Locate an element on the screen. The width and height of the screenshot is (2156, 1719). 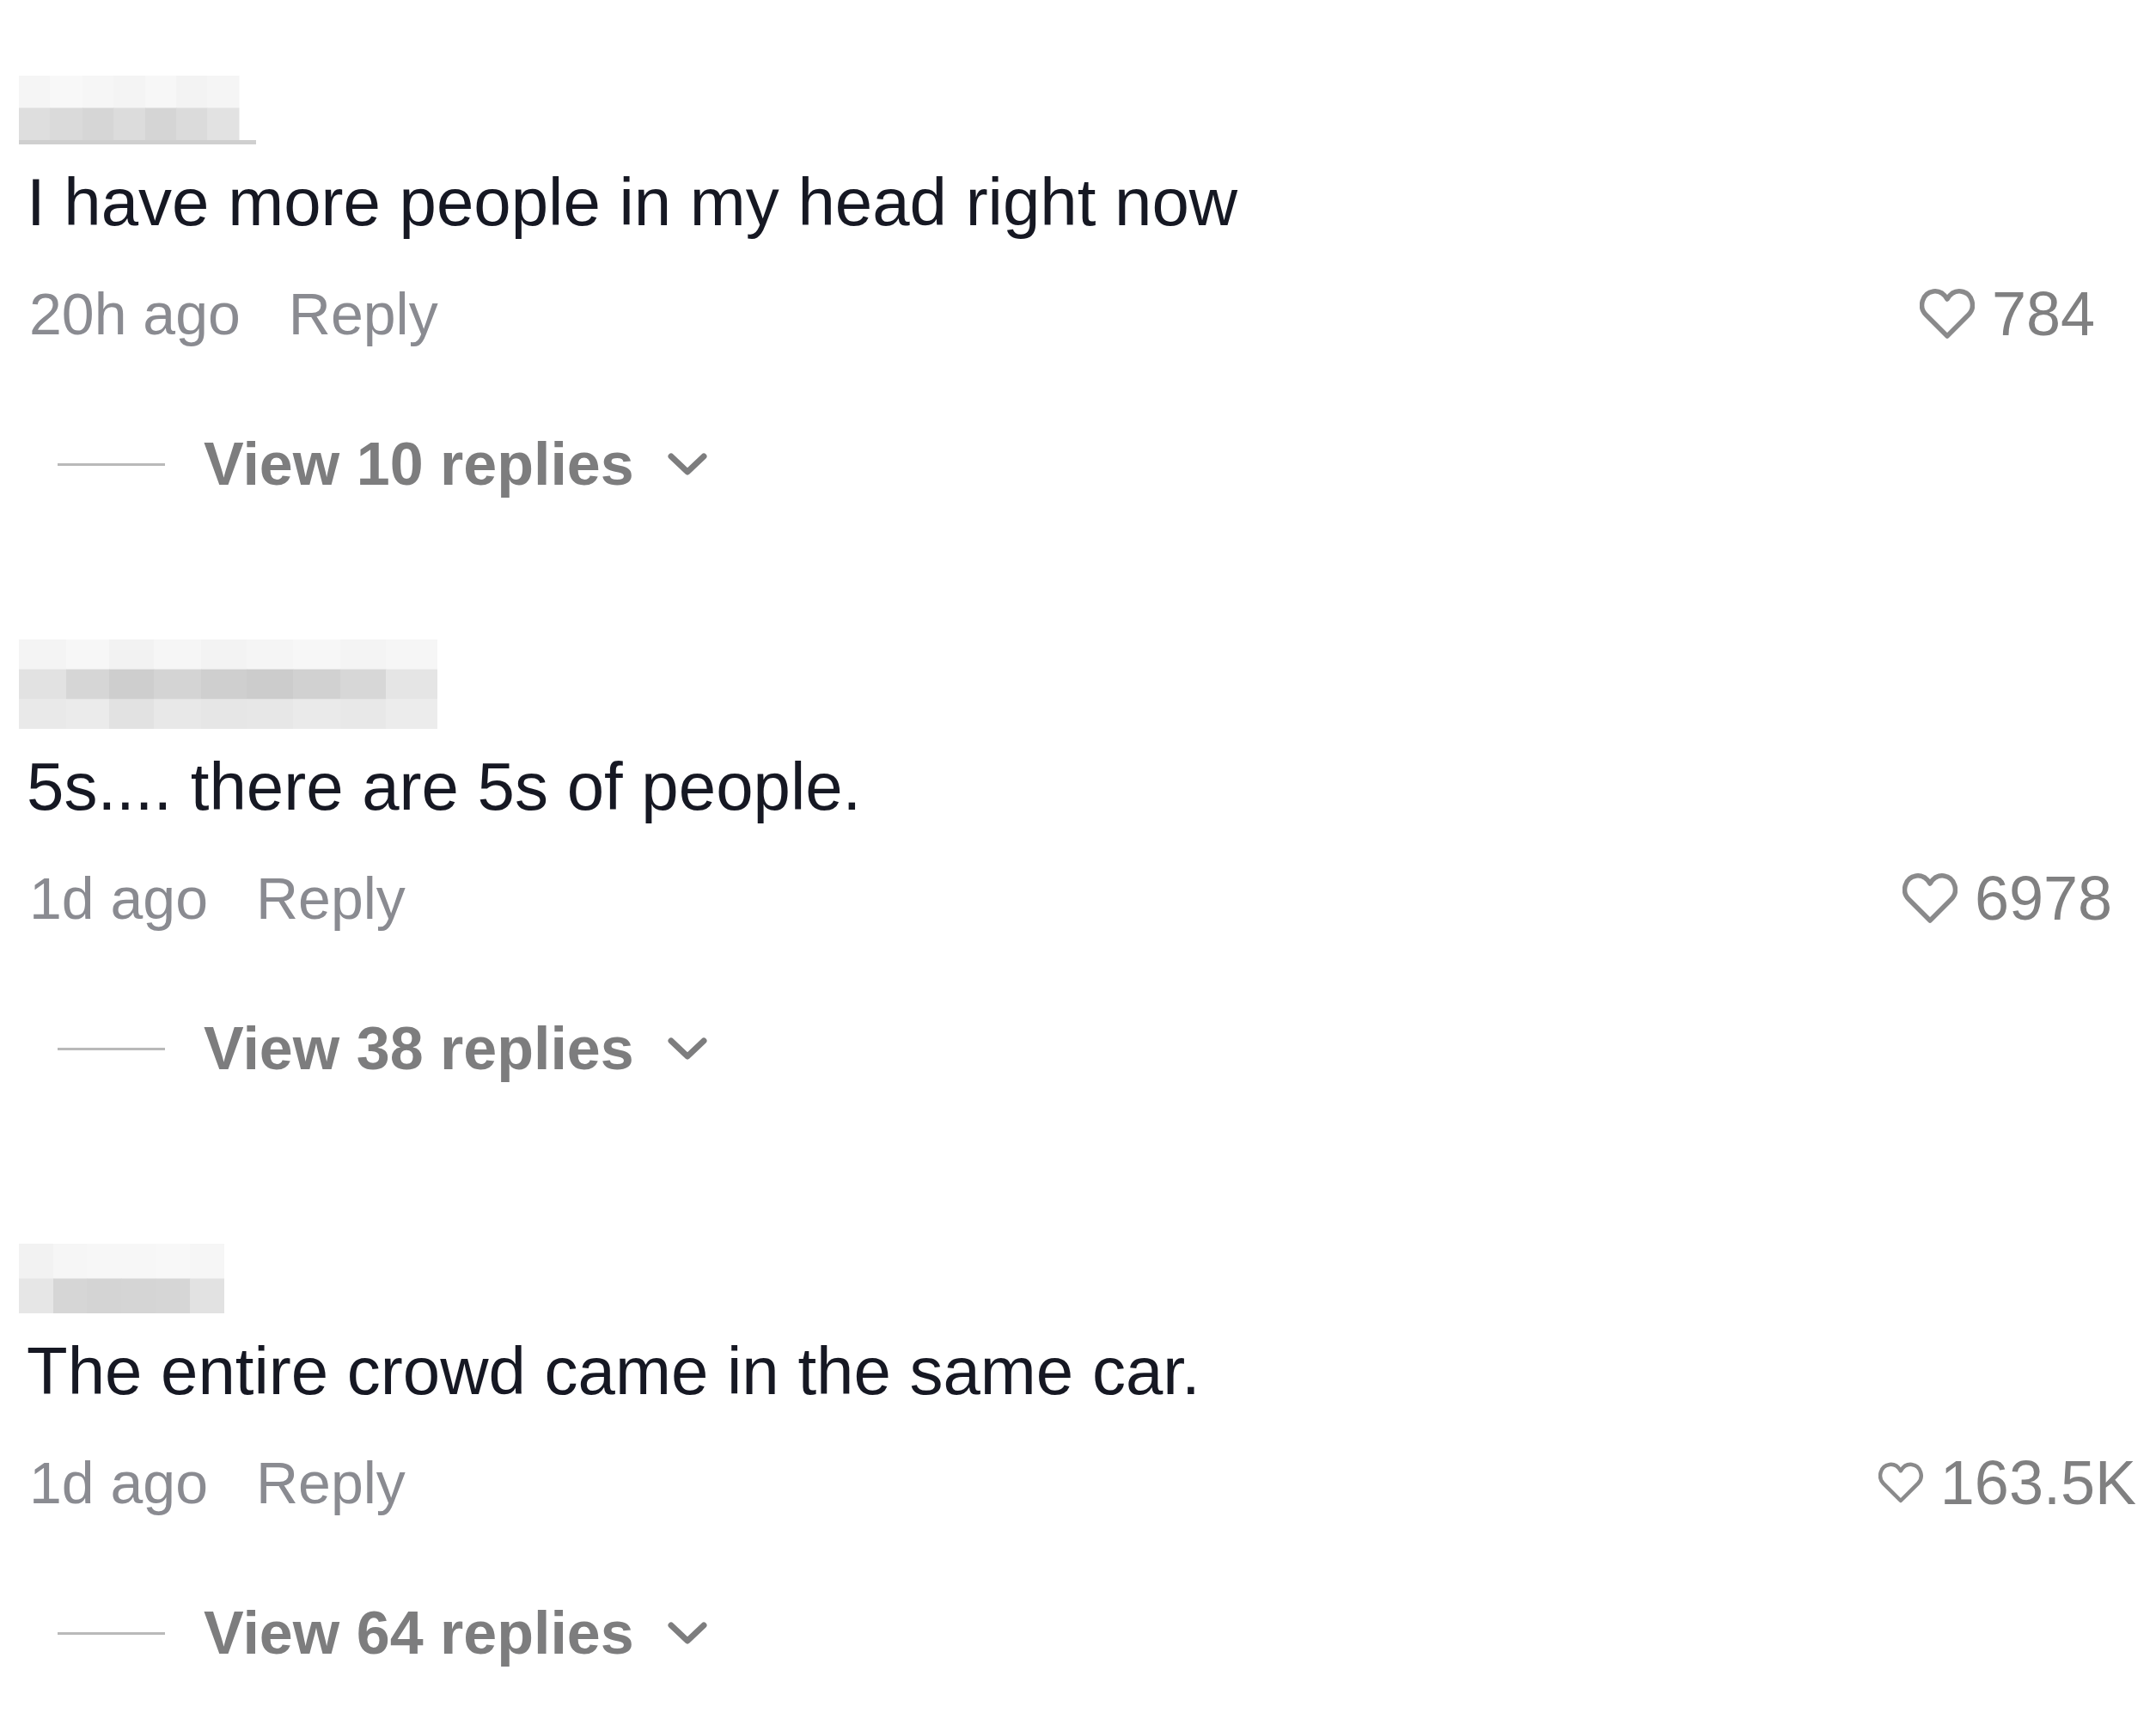
timestamp: 20h ago is located at coordinates (135, 314).